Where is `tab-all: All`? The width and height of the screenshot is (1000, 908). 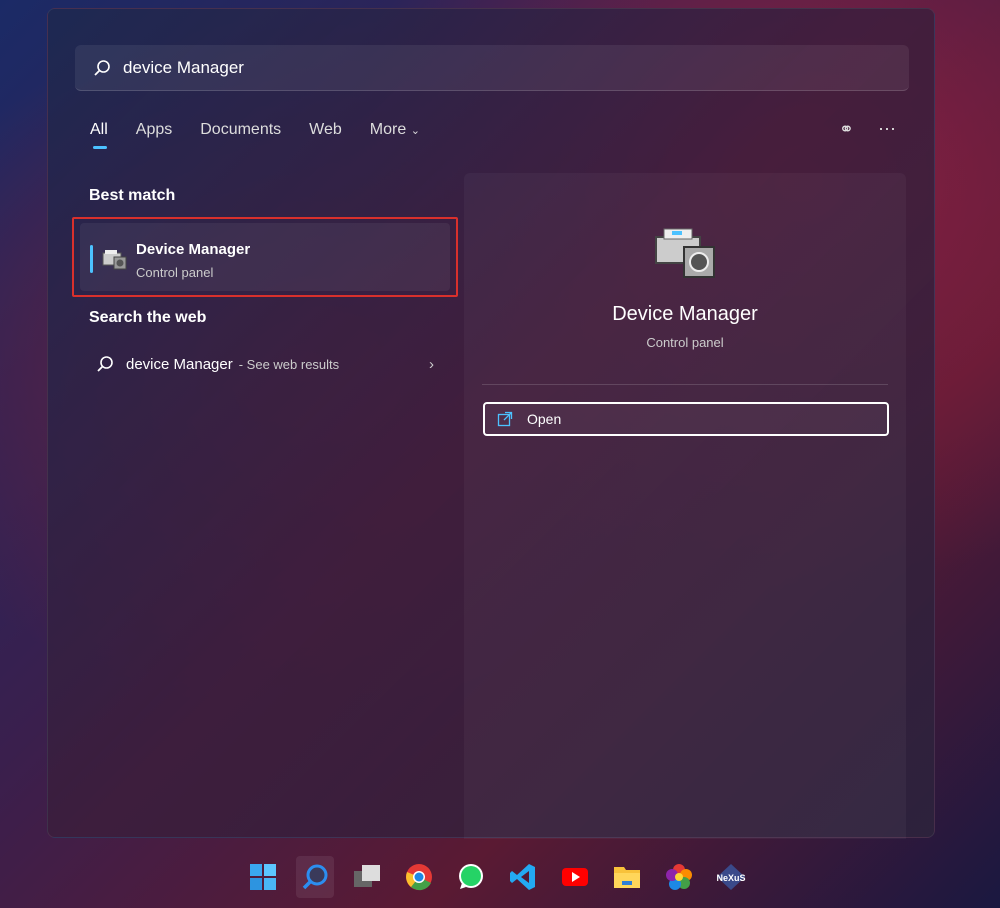 tab-all: All is located at coordinates (99, 135).